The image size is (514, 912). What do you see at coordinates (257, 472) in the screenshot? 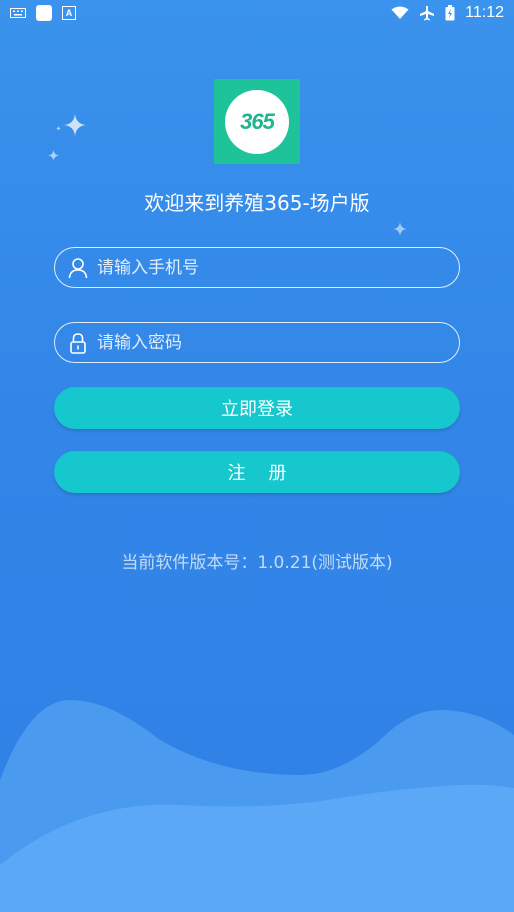
I see `register-button: 注 册` at bounding box center [257, 472].